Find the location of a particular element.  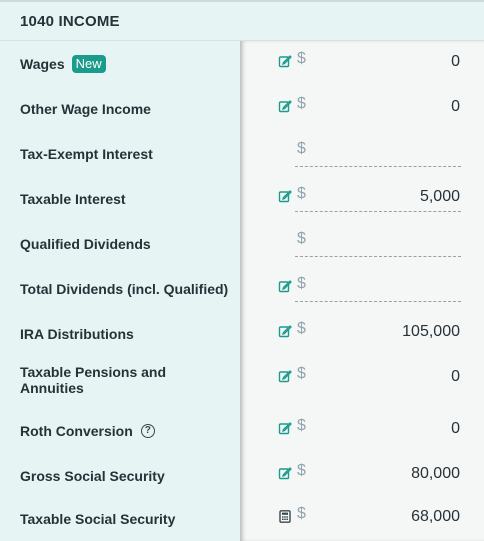

section-header: 1040 INCOME is located at coordinates (242, 20).